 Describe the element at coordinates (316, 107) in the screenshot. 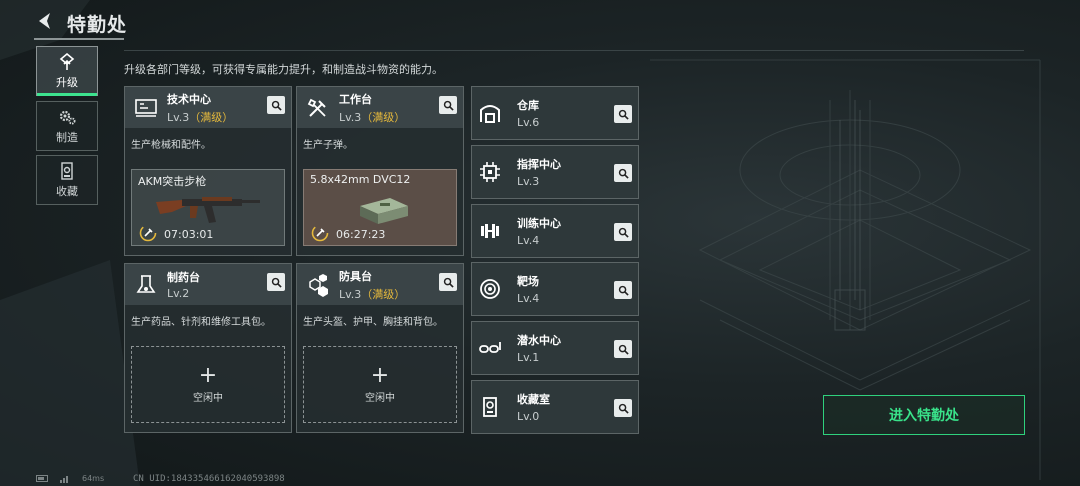

I see `workbench-icon` at that location.